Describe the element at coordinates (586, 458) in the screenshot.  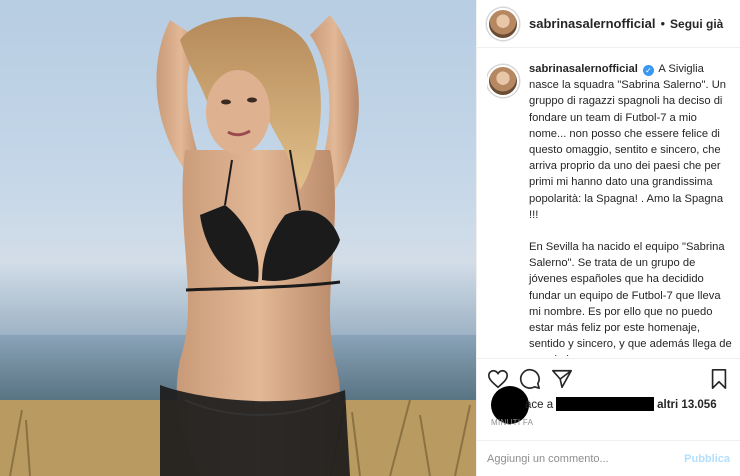
I see `comment-input` at that location.